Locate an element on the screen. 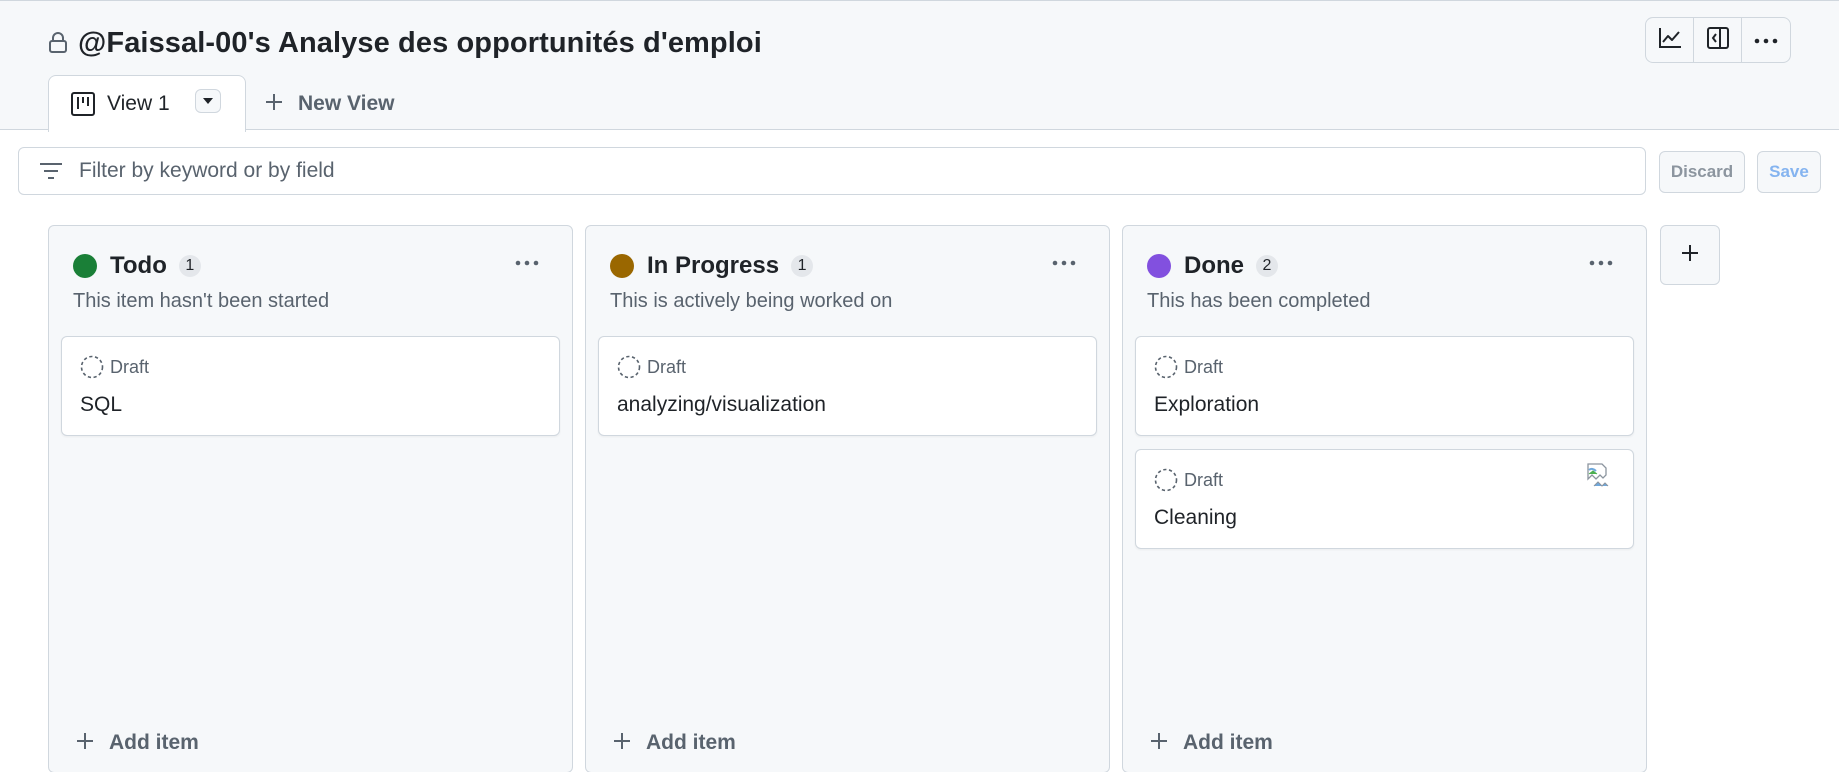 This screenshot has width=1839, height=772. card-title: Exploration is located at coordinates (1206, 405).